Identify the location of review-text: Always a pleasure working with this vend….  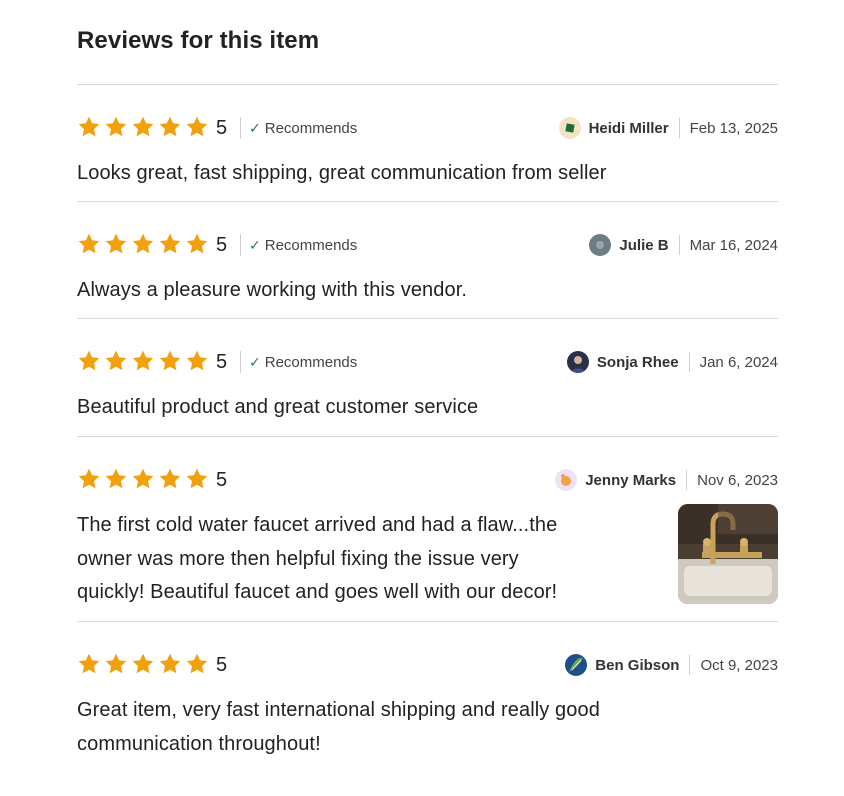
(272, 290).